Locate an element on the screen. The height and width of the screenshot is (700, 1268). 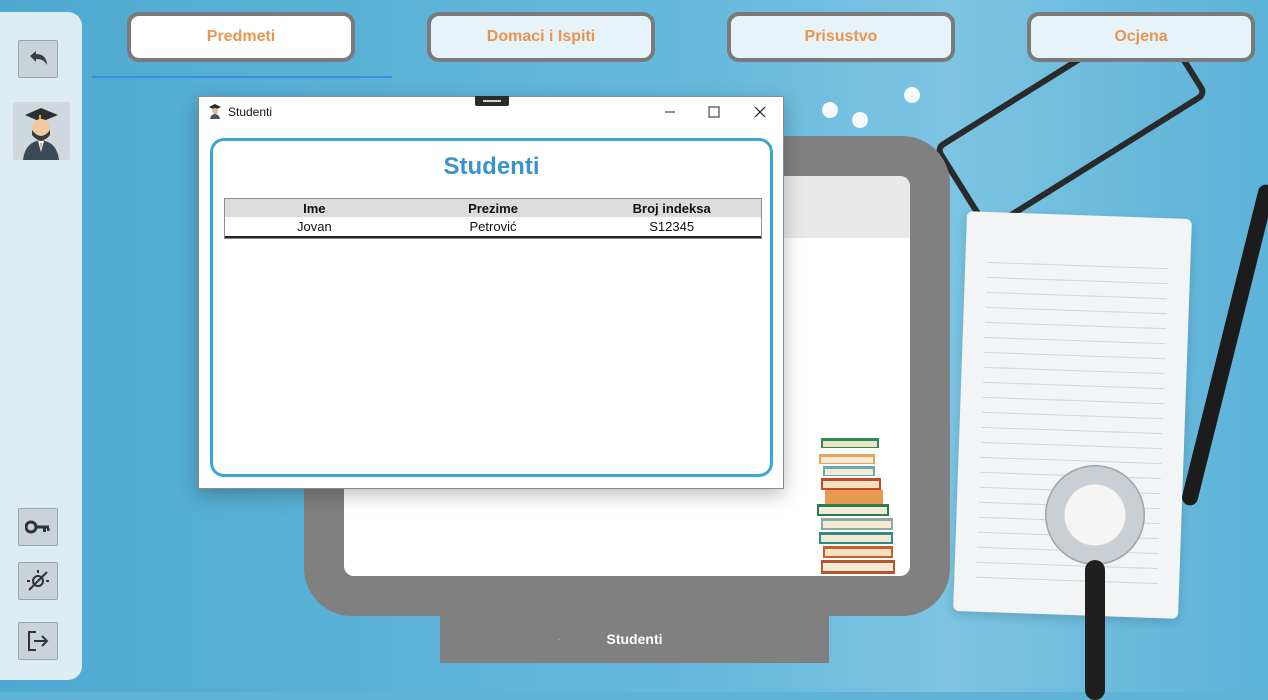
cell-ime: Jovan is located at coordinates (314, 226).